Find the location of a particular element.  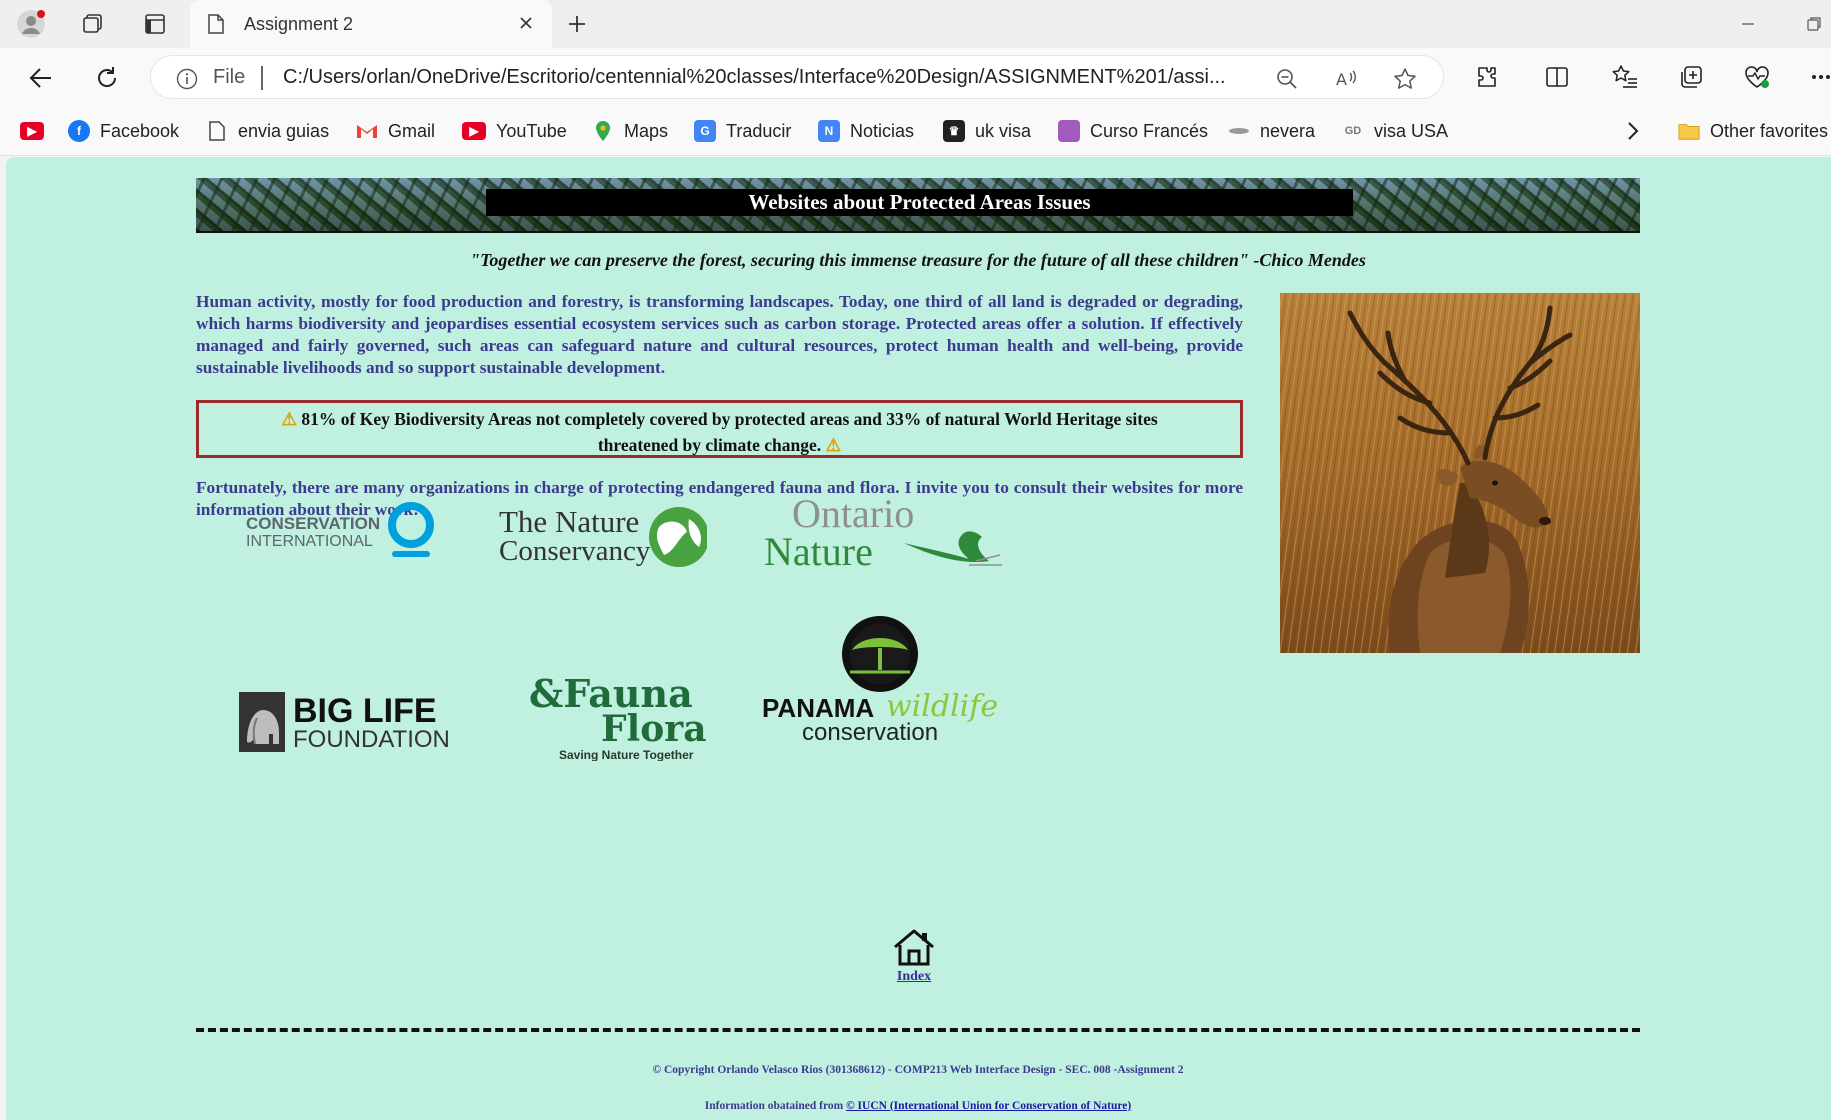

split-screen-icon is located at coordinates (1557, 77).